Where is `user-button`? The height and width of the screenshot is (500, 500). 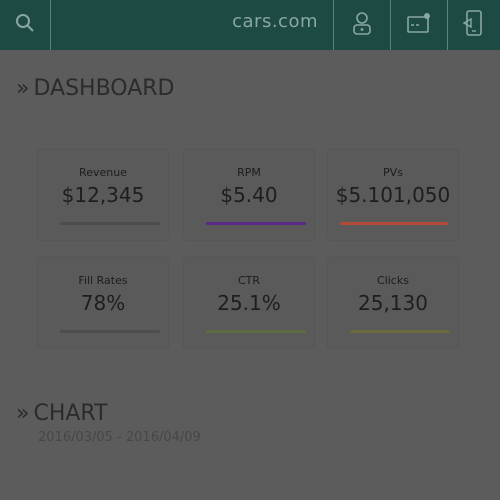
user-button is located at coordinates (362, 25).